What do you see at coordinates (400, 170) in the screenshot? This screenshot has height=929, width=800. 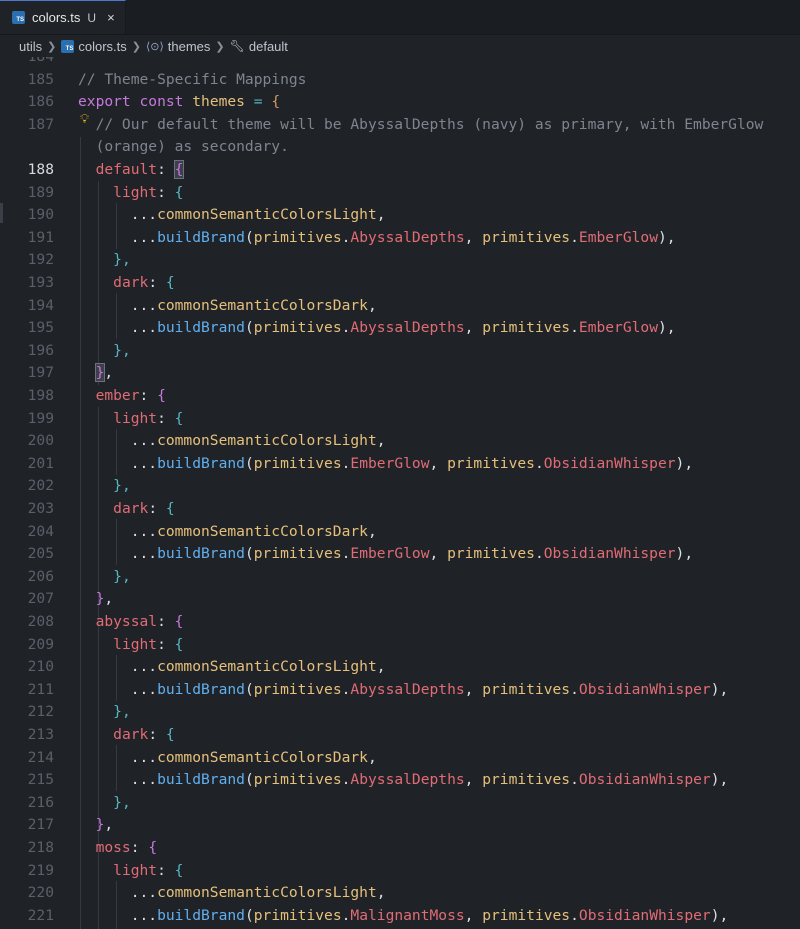 I see `code-line: 188 default: {` at bounding box center [400, 170].